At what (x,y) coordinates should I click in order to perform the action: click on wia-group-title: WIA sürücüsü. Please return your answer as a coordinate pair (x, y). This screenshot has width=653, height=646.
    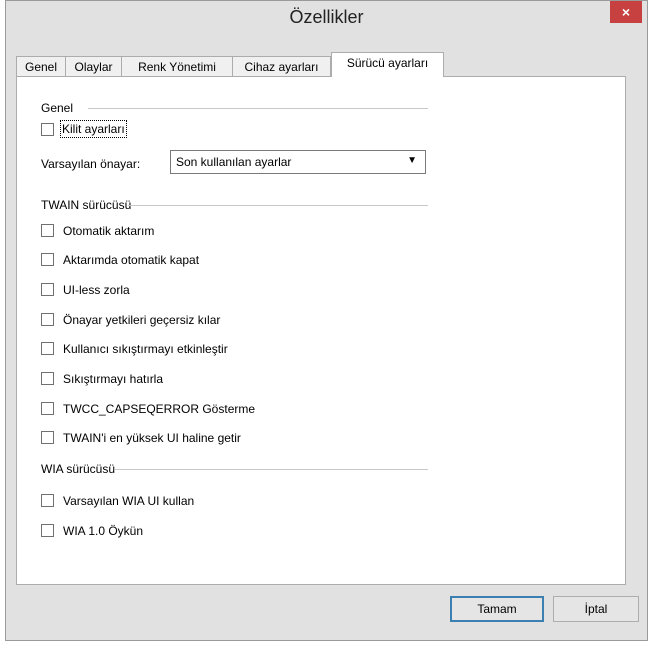
    Looking at the image, I should click on (78, 469).